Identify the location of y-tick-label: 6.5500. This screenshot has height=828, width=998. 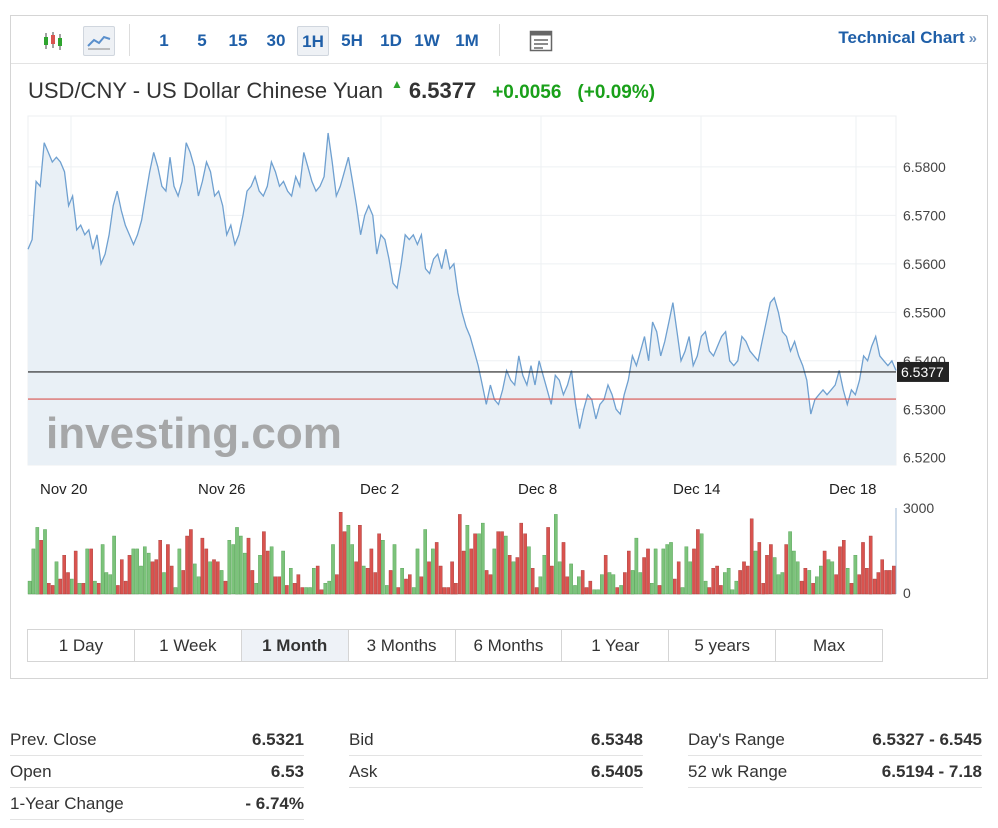
(924, 312).